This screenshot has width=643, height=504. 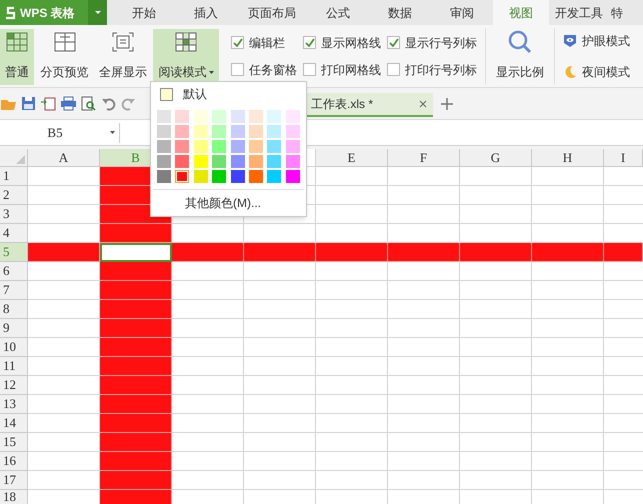 What do you see at coordinates (60, 132) in the screenshot?
I see `name-box: B5` at bounding box center [60, 132].